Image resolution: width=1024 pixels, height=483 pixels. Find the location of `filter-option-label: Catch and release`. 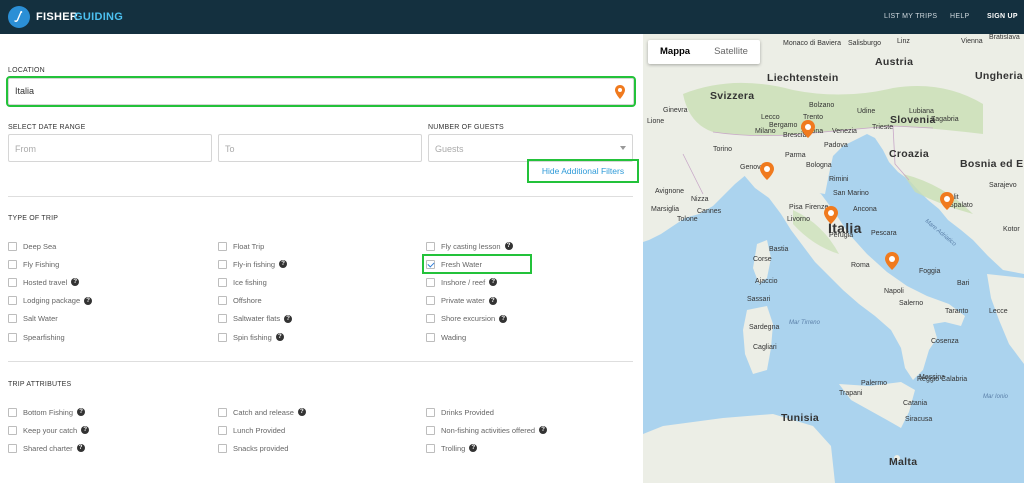

filter-option-label: Catch and release is located at coordinates (263, 412).